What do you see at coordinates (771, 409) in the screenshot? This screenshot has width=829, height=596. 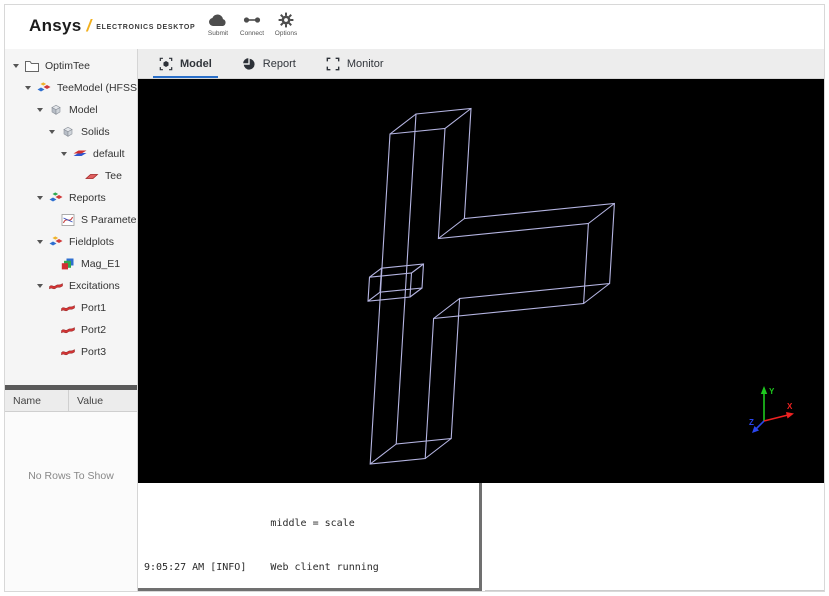 I see `axis-triad: Y X Z` at bounding box center [771, 409].